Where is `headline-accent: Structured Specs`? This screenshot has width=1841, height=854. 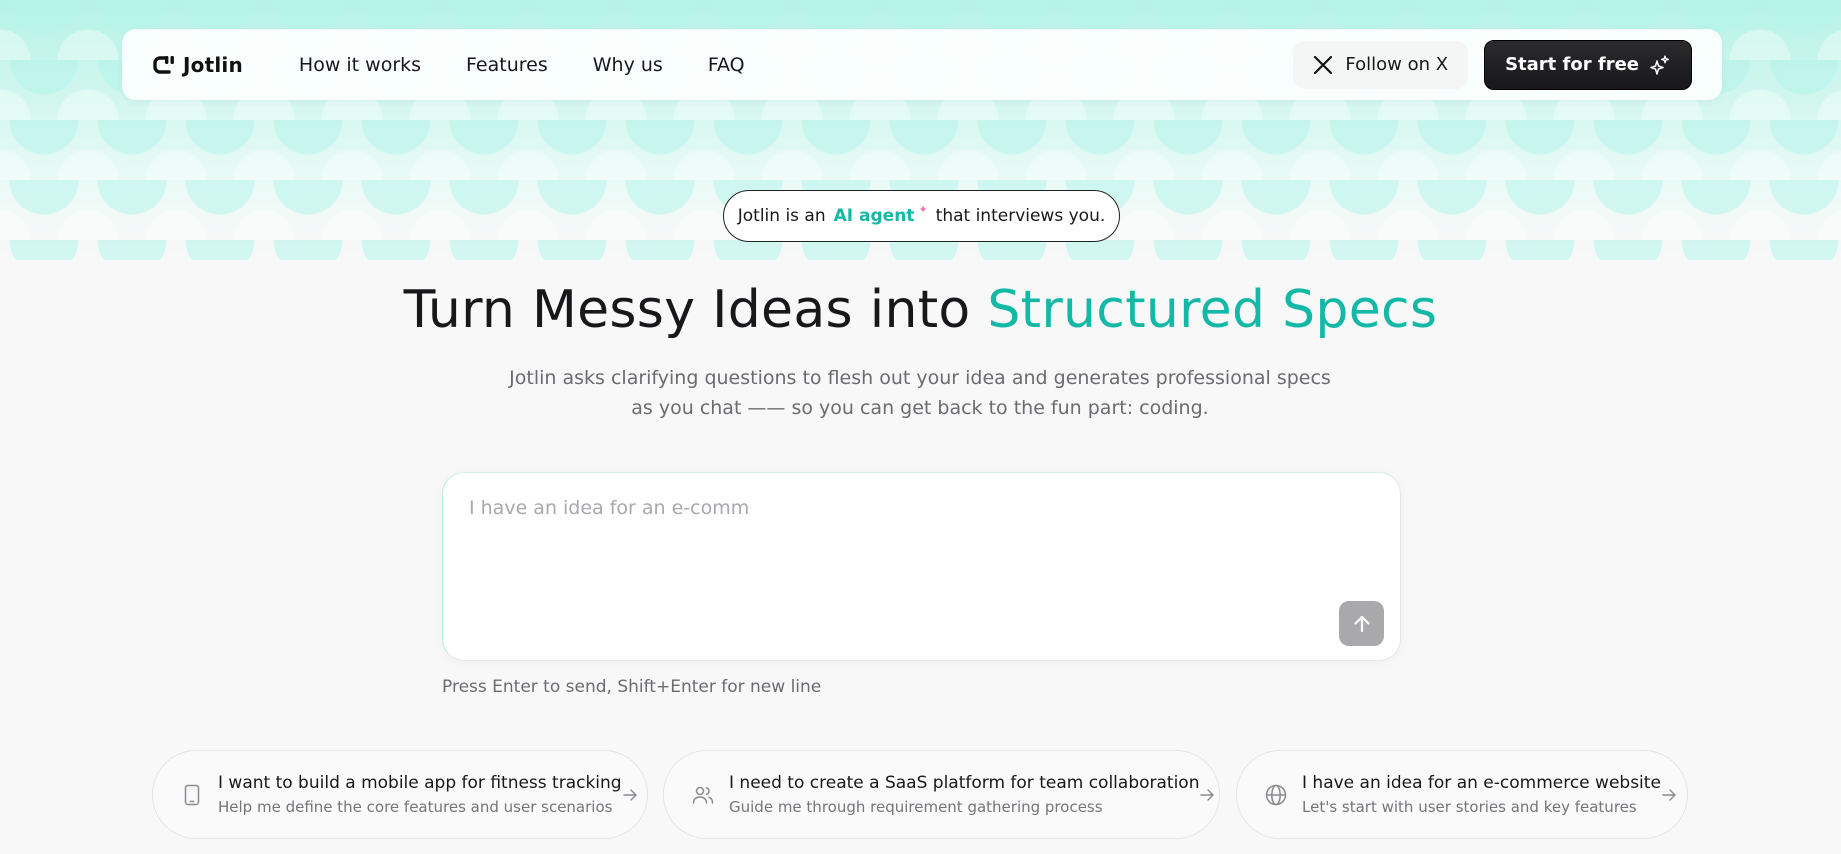 headline-accent: Structured Specs is located at coordinates (1212, 310).